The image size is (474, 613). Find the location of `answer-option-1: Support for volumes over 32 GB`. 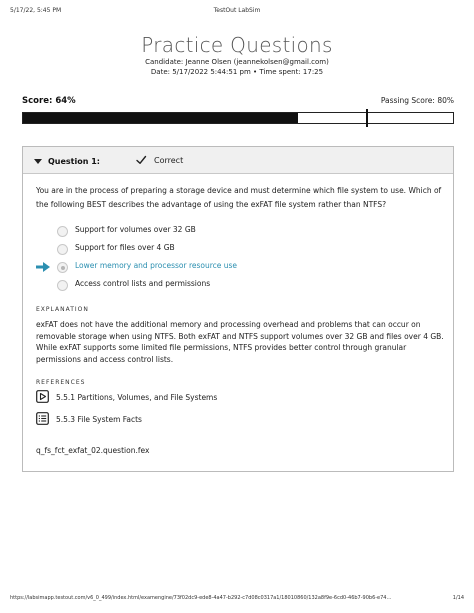

answer-option-1: Support for volumes over 32 GB is located at coordinates (238, 231).